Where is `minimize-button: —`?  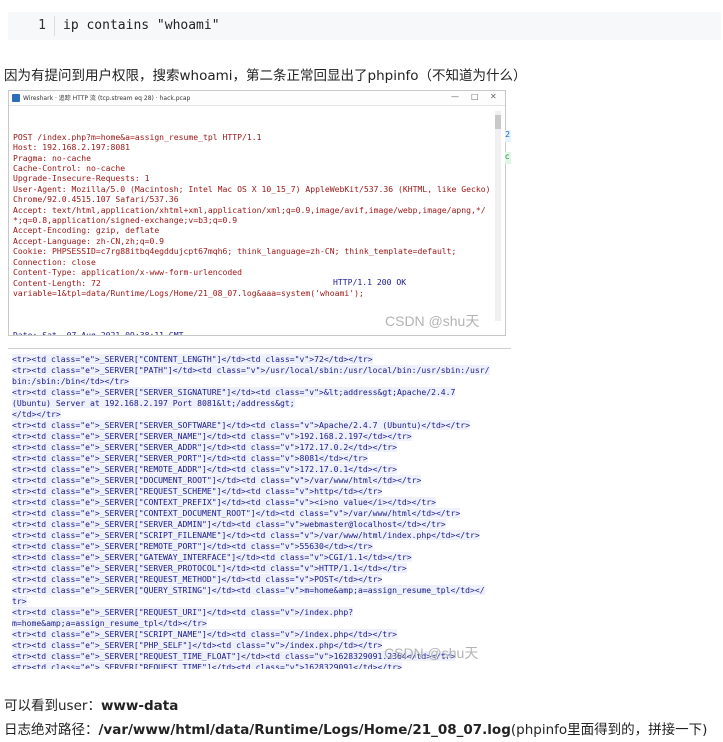 minimize-button: — is located at coordinates (455, 96).